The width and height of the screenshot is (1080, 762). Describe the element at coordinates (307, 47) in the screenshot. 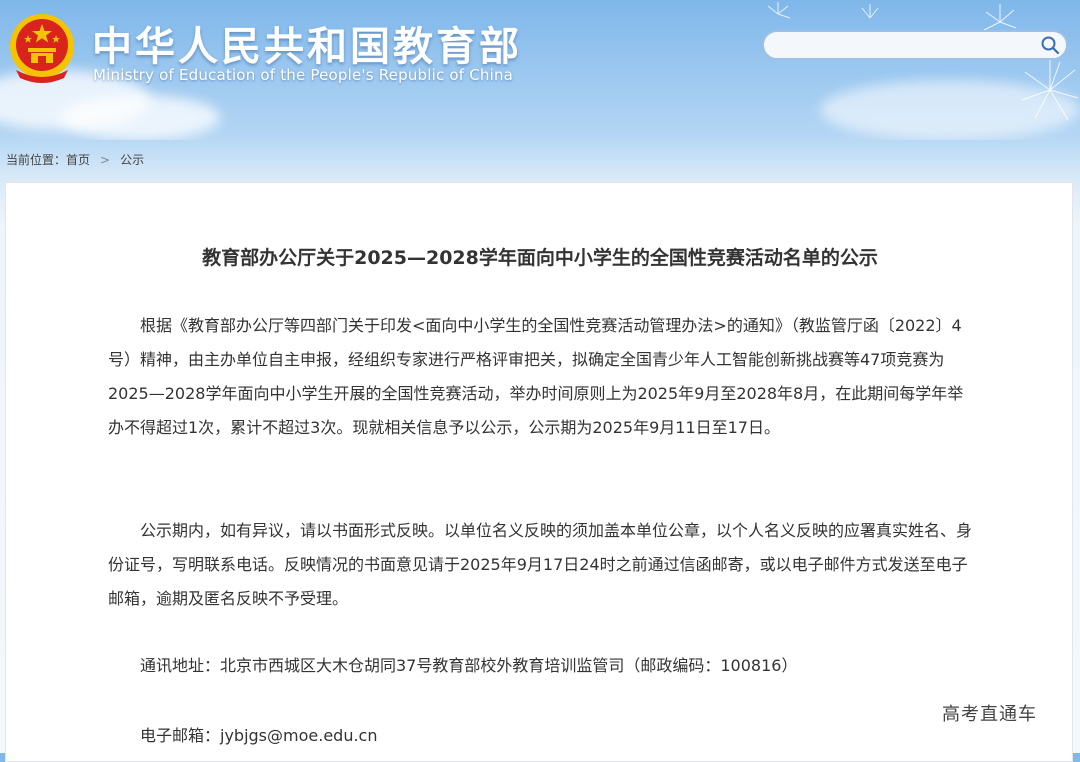

I see `site-title: 中华人民共和国教育部` at that location.